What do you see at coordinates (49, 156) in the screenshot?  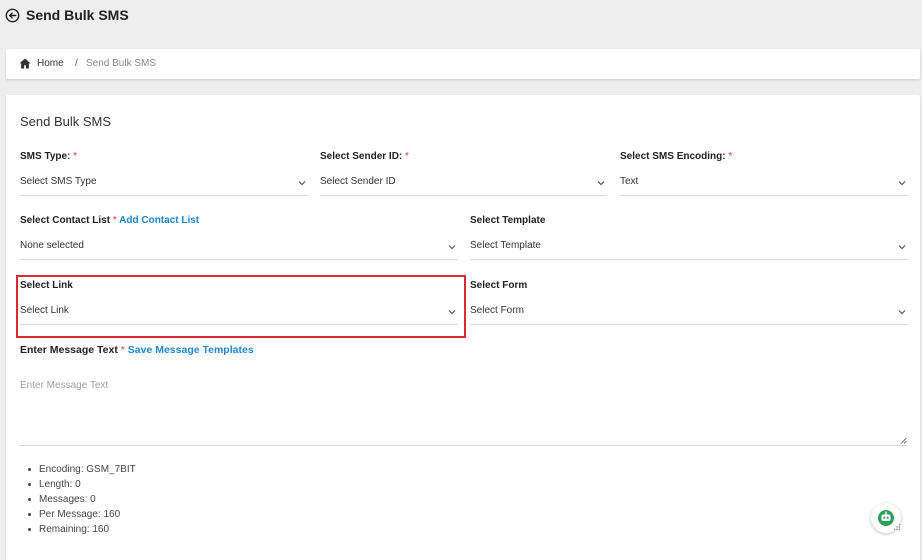 I see `sms-type-label: SMS Type: *` at bounding box center [49, 156].